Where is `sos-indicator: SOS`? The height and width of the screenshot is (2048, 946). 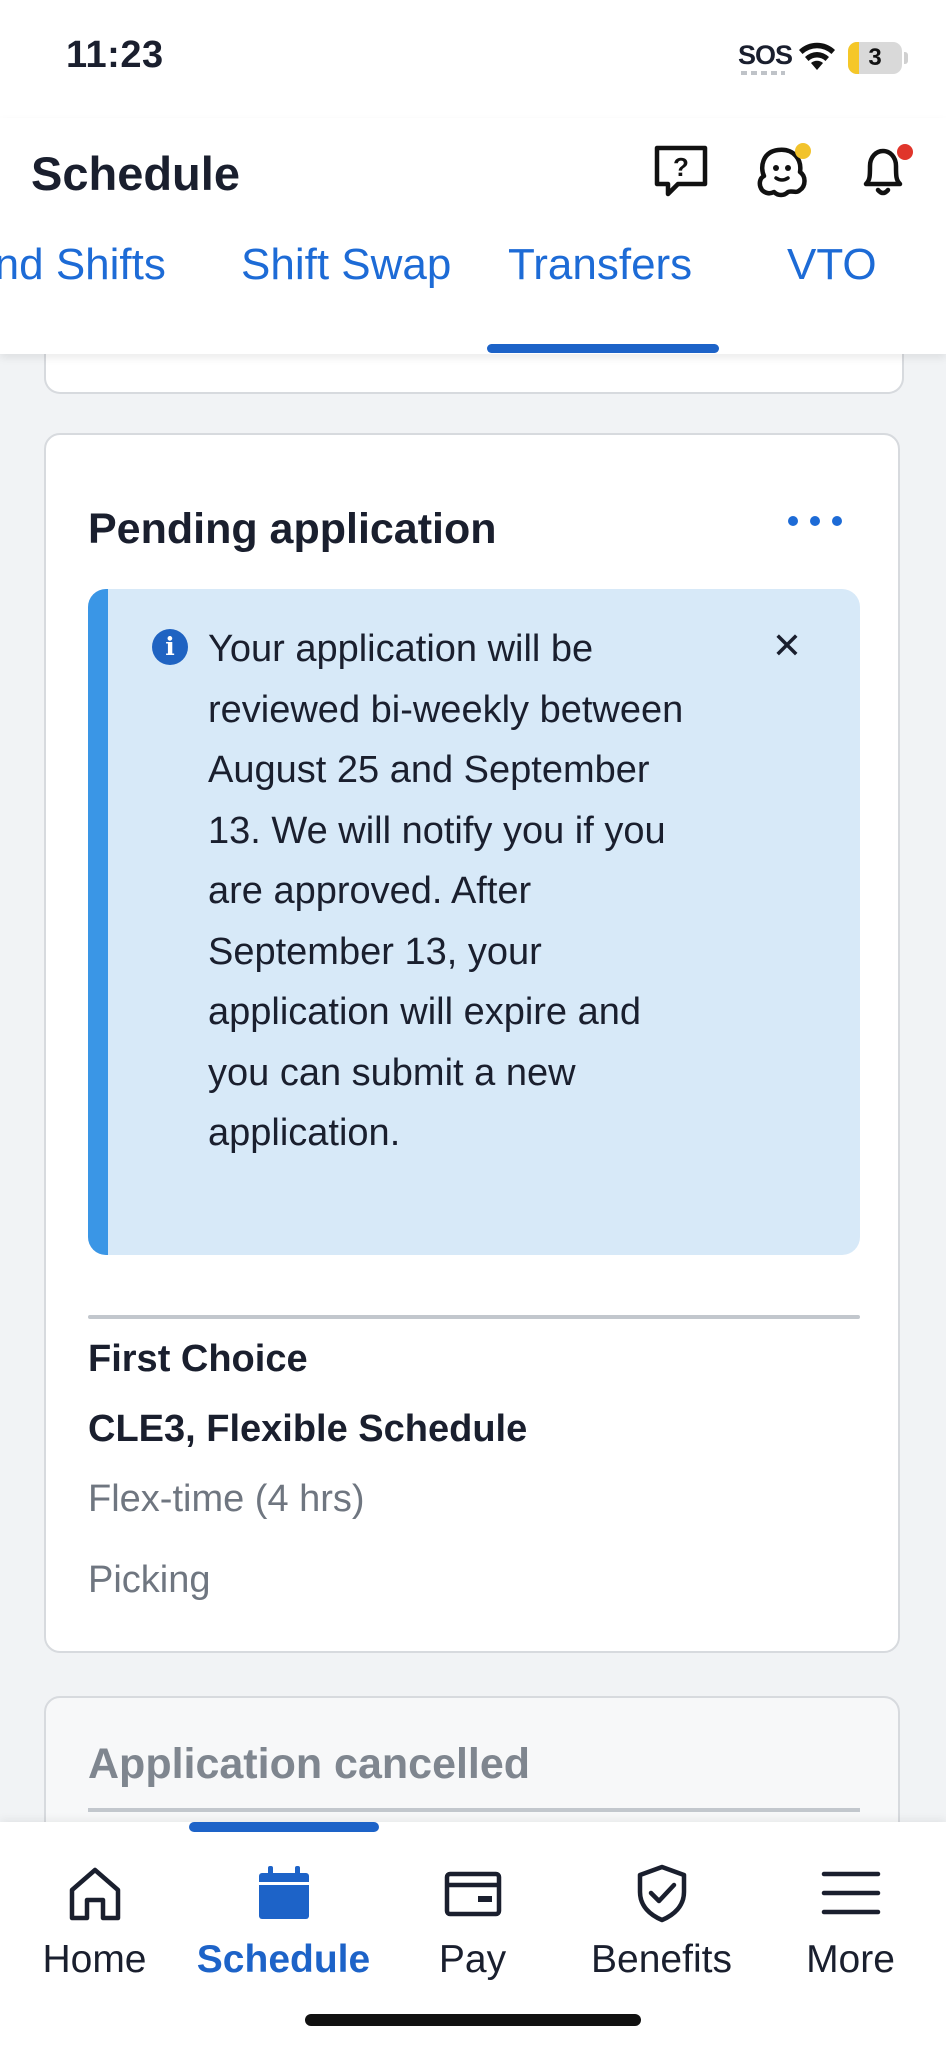
sos-indicator: SOS is located at coordinates (765, 55).